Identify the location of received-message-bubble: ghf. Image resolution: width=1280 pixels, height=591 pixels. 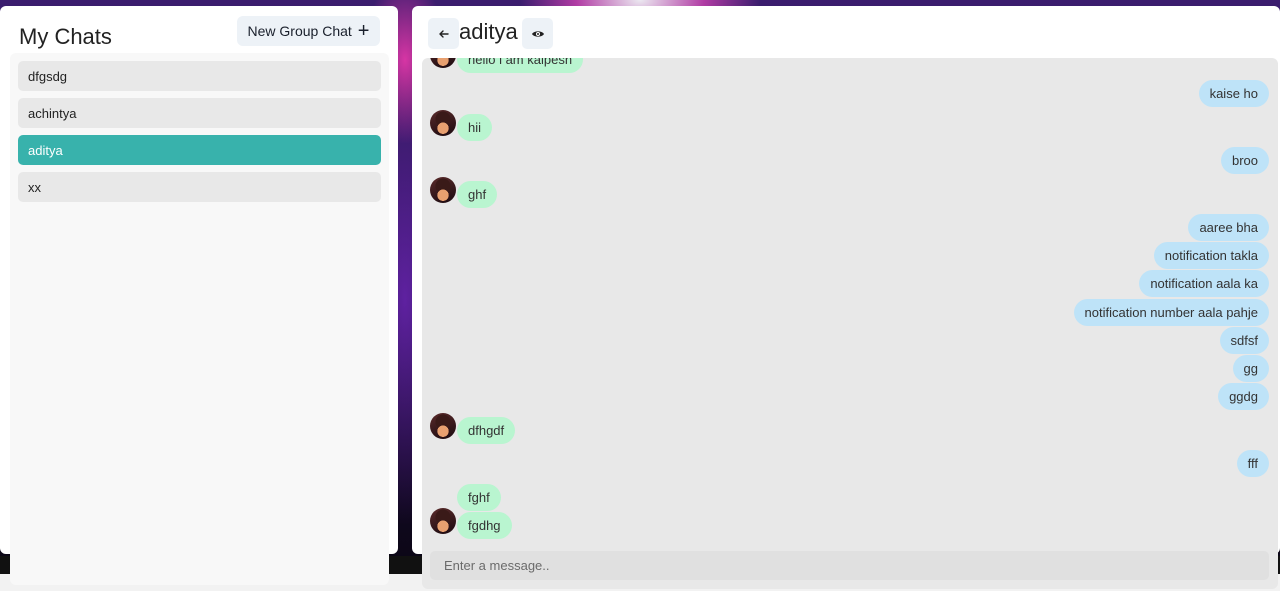
(477, 194).